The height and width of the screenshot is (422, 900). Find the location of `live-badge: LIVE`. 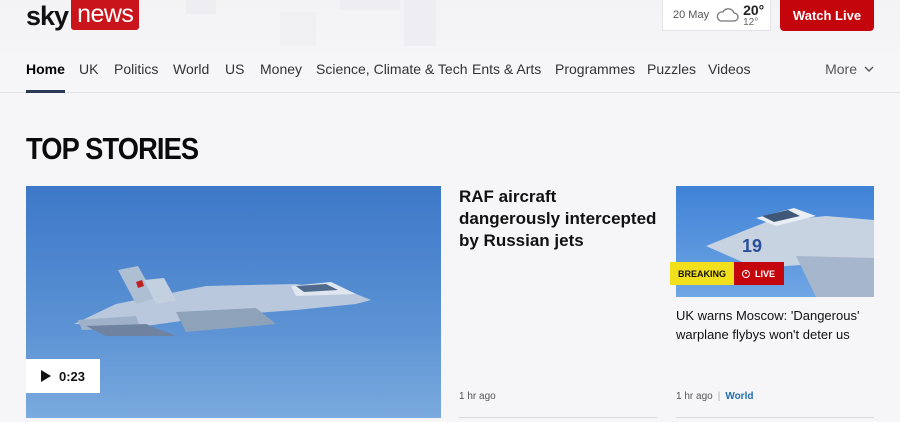

live-badge: LIVE is located at coordinates (759, 273).